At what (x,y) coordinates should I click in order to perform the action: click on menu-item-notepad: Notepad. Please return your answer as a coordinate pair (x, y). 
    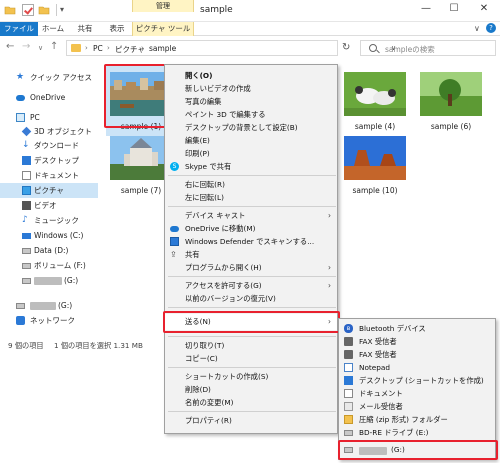
    Looking at the image, I should click on (417, 367).